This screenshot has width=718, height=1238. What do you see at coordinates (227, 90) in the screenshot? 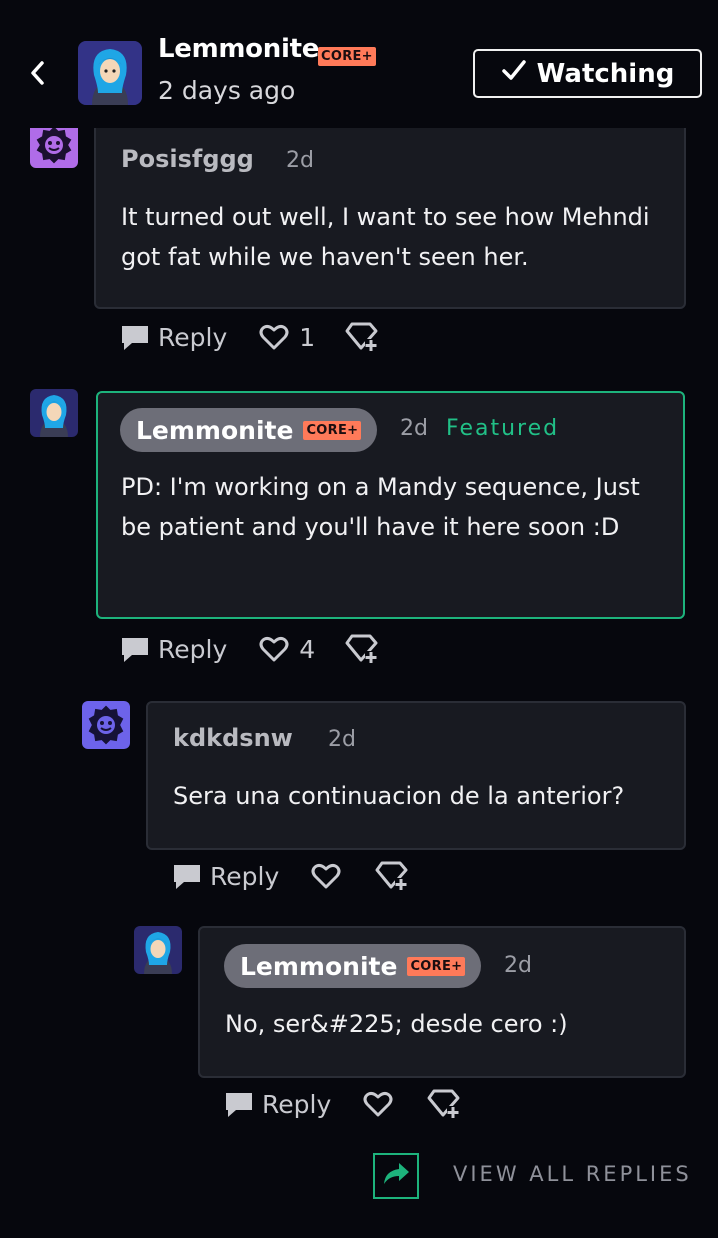
I see `post-time: 2 days ago` at bounding box center [227, 90].